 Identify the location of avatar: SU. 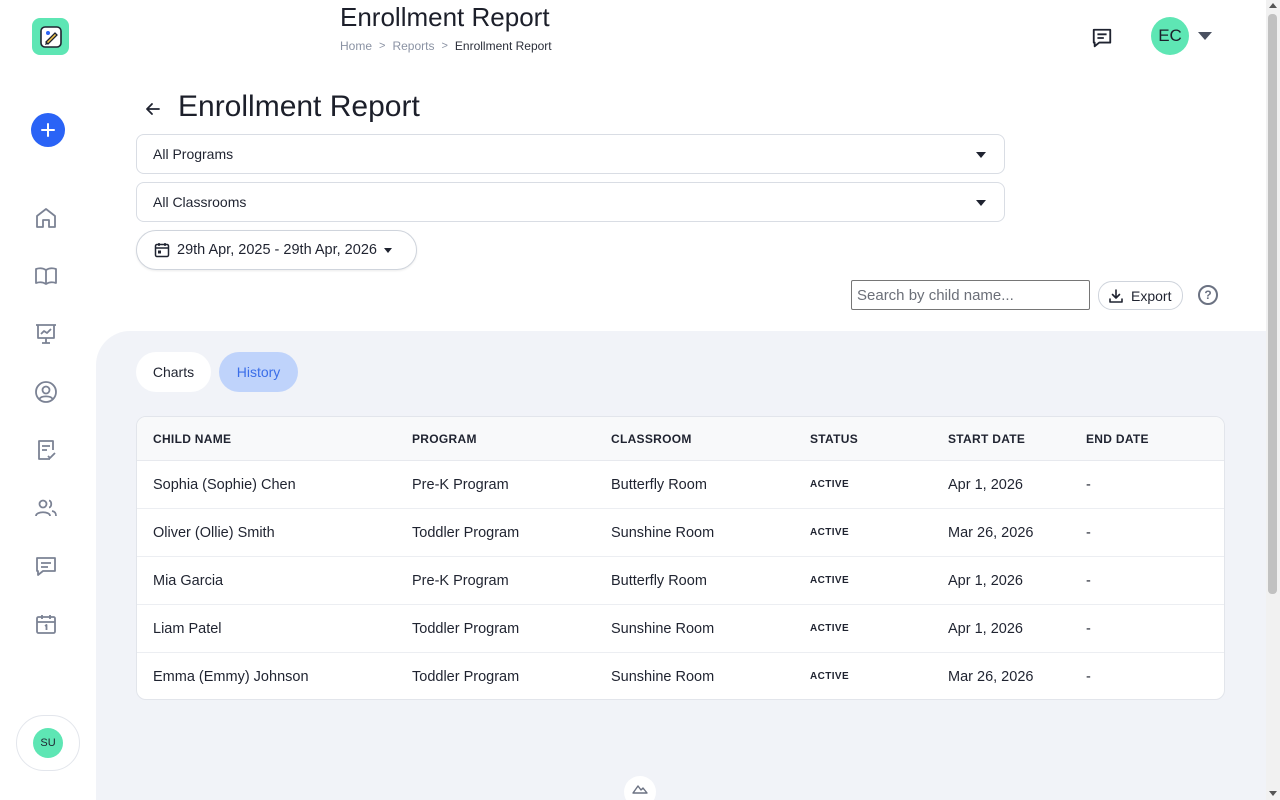
(48, 743).